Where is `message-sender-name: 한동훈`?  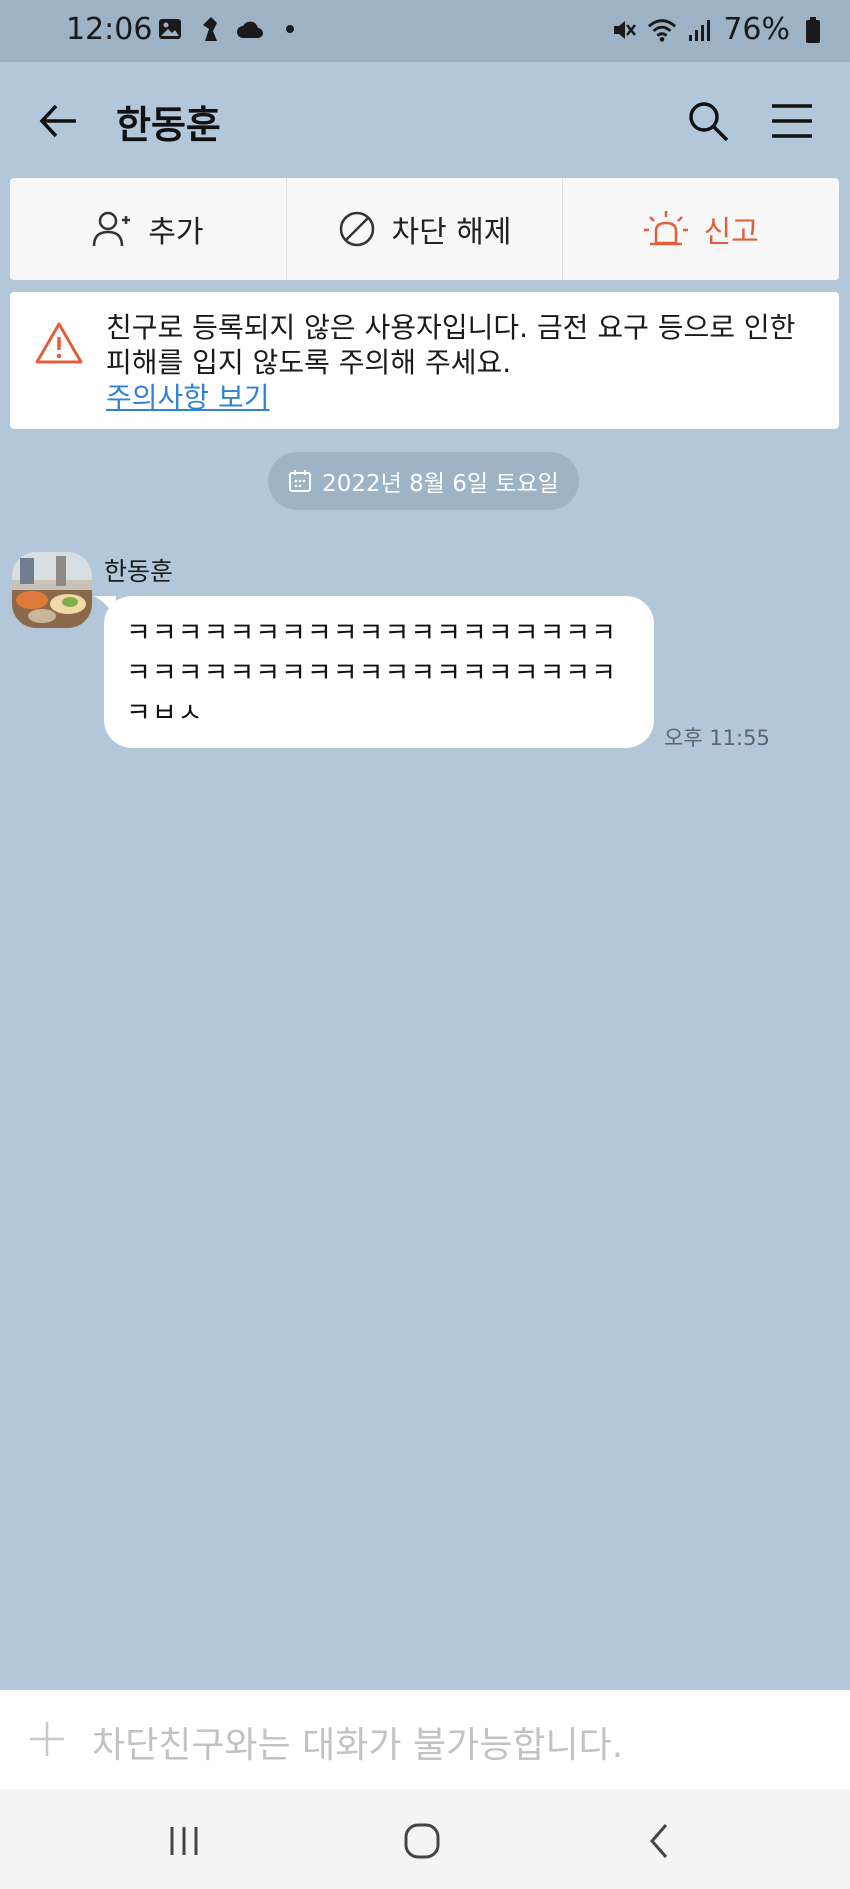 message-sender-name: 한동훈 is located at coordinates (139, 571).